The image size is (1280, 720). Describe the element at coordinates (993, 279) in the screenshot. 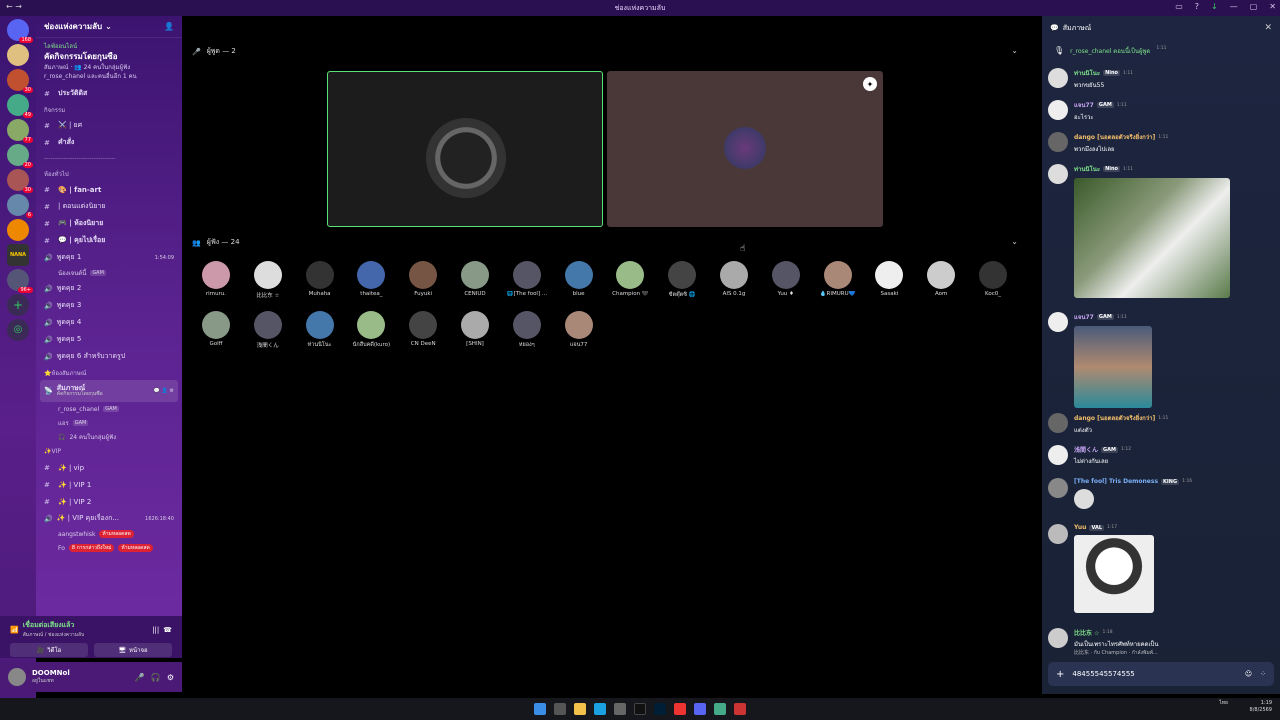

I see `audience-member: Koc0_` at that location.